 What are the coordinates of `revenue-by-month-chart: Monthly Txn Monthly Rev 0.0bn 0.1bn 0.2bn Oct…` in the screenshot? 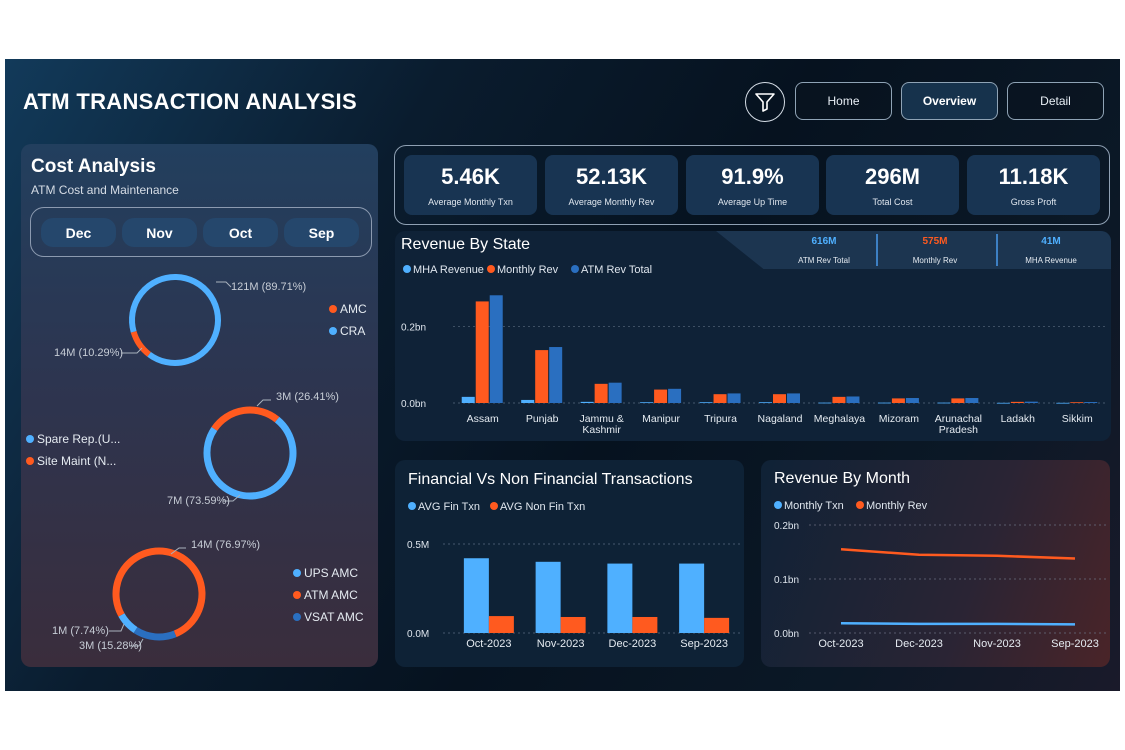 It's located at (940, 575).